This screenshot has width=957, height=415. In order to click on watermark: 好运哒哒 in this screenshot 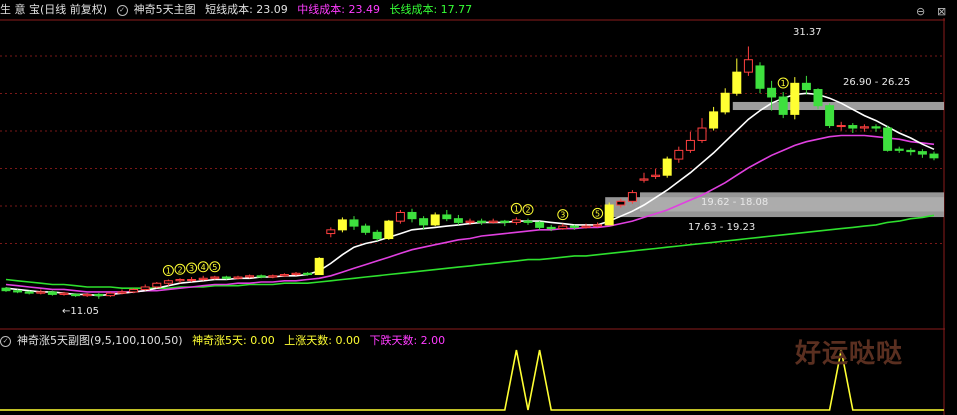, I will do `click(849, 354)`.